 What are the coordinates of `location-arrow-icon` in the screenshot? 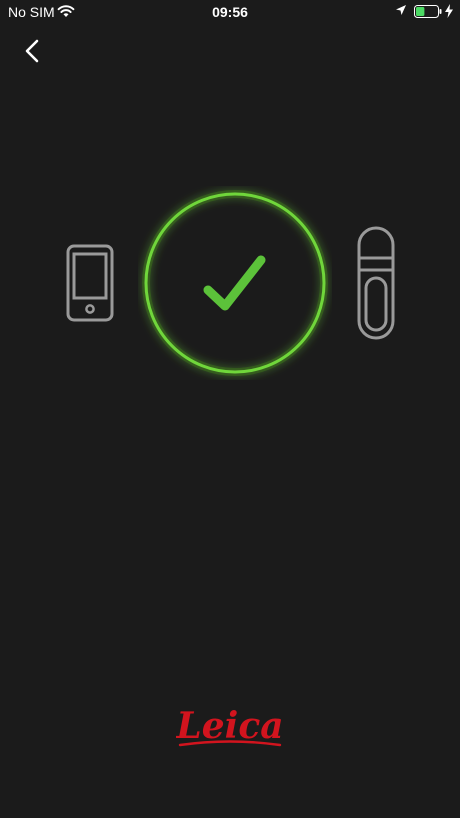 It's located at (401, 10).